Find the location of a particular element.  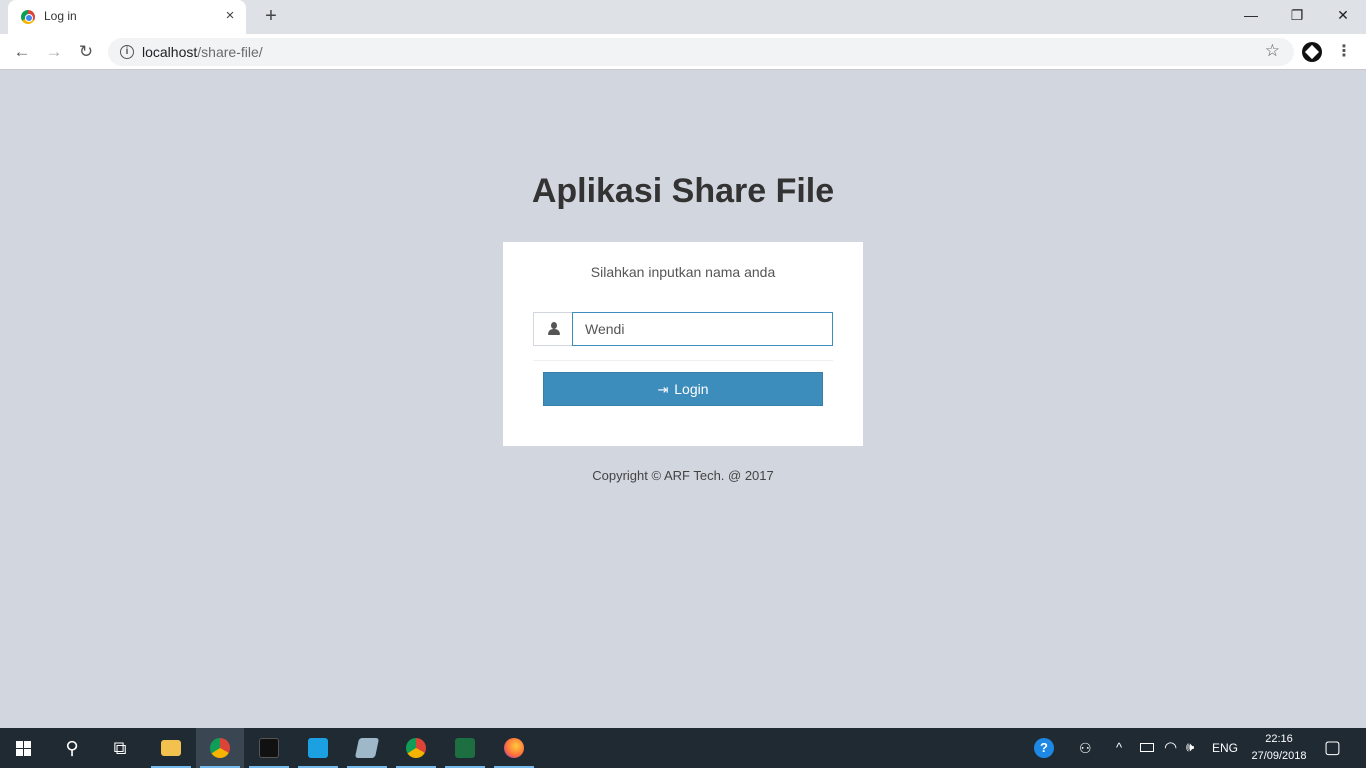

taskbar-app-o is located at coordinates (269, 748).